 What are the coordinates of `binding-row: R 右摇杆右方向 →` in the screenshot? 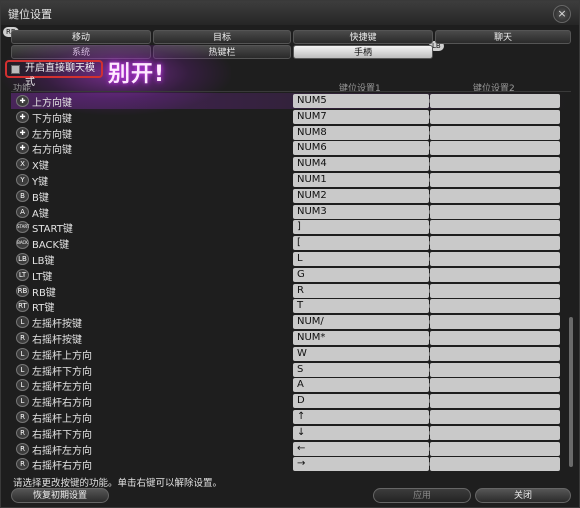 It's located at (291, 464).